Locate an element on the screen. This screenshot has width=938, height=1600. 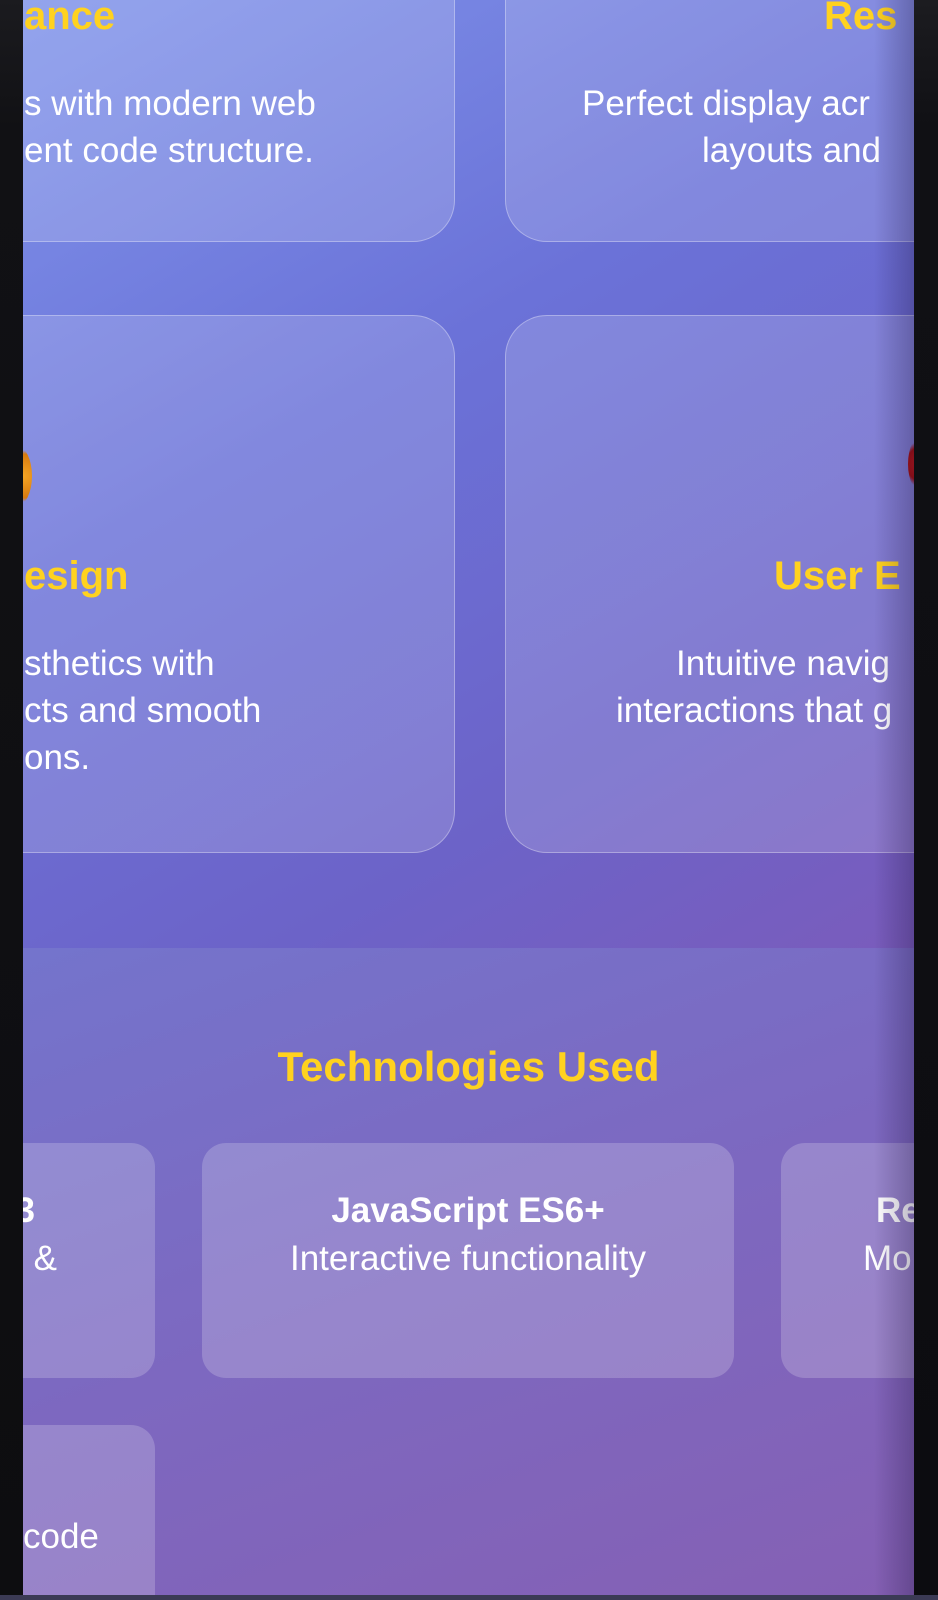
feature-card-title: ance is located at coordinates (70, 19).